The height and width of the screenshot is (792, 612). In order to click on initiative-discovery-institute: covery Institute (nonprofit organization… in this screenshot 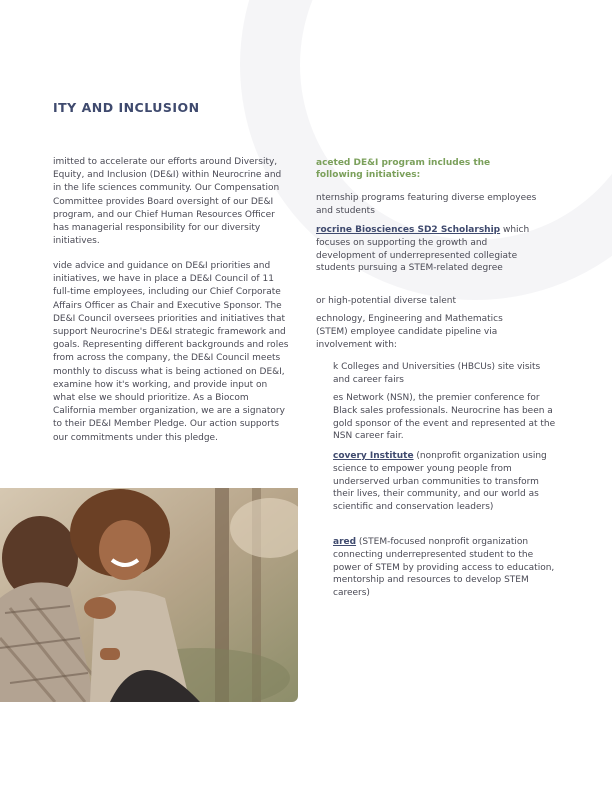, I will do `click(441, 482)`.